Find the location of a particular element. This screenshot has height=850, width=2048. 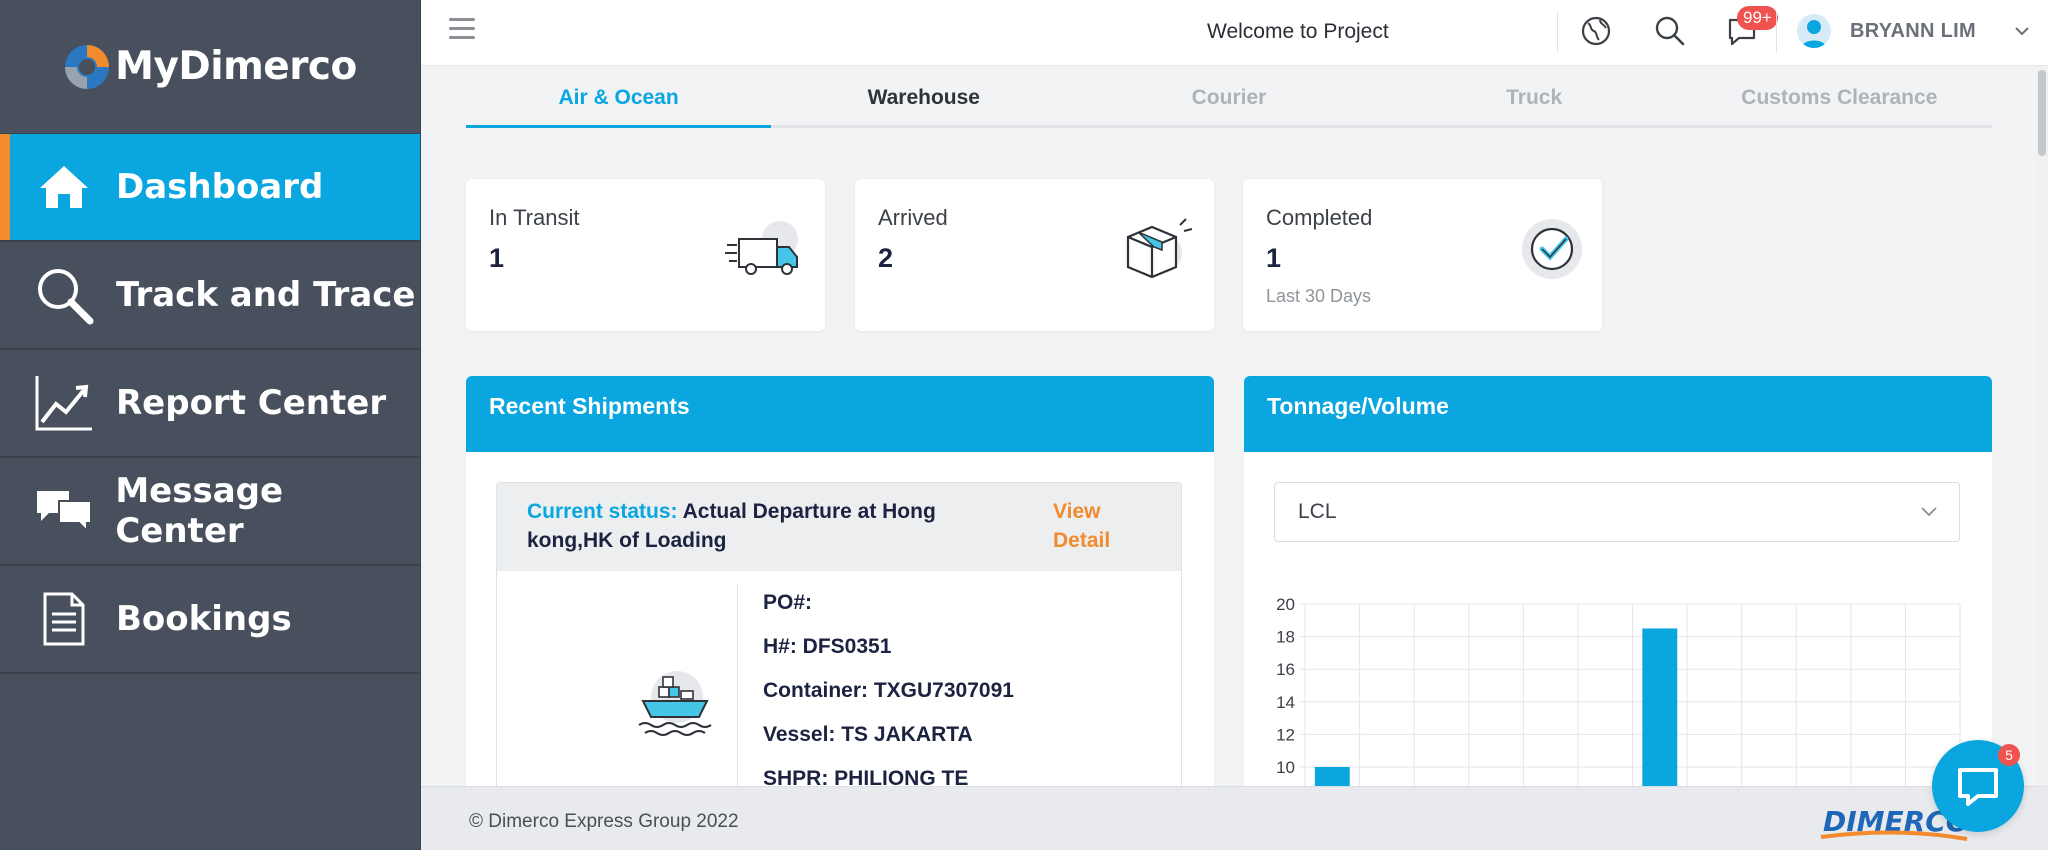

tab-customs-clearance: Customs Clearance is located at coordinates (1839, 101).